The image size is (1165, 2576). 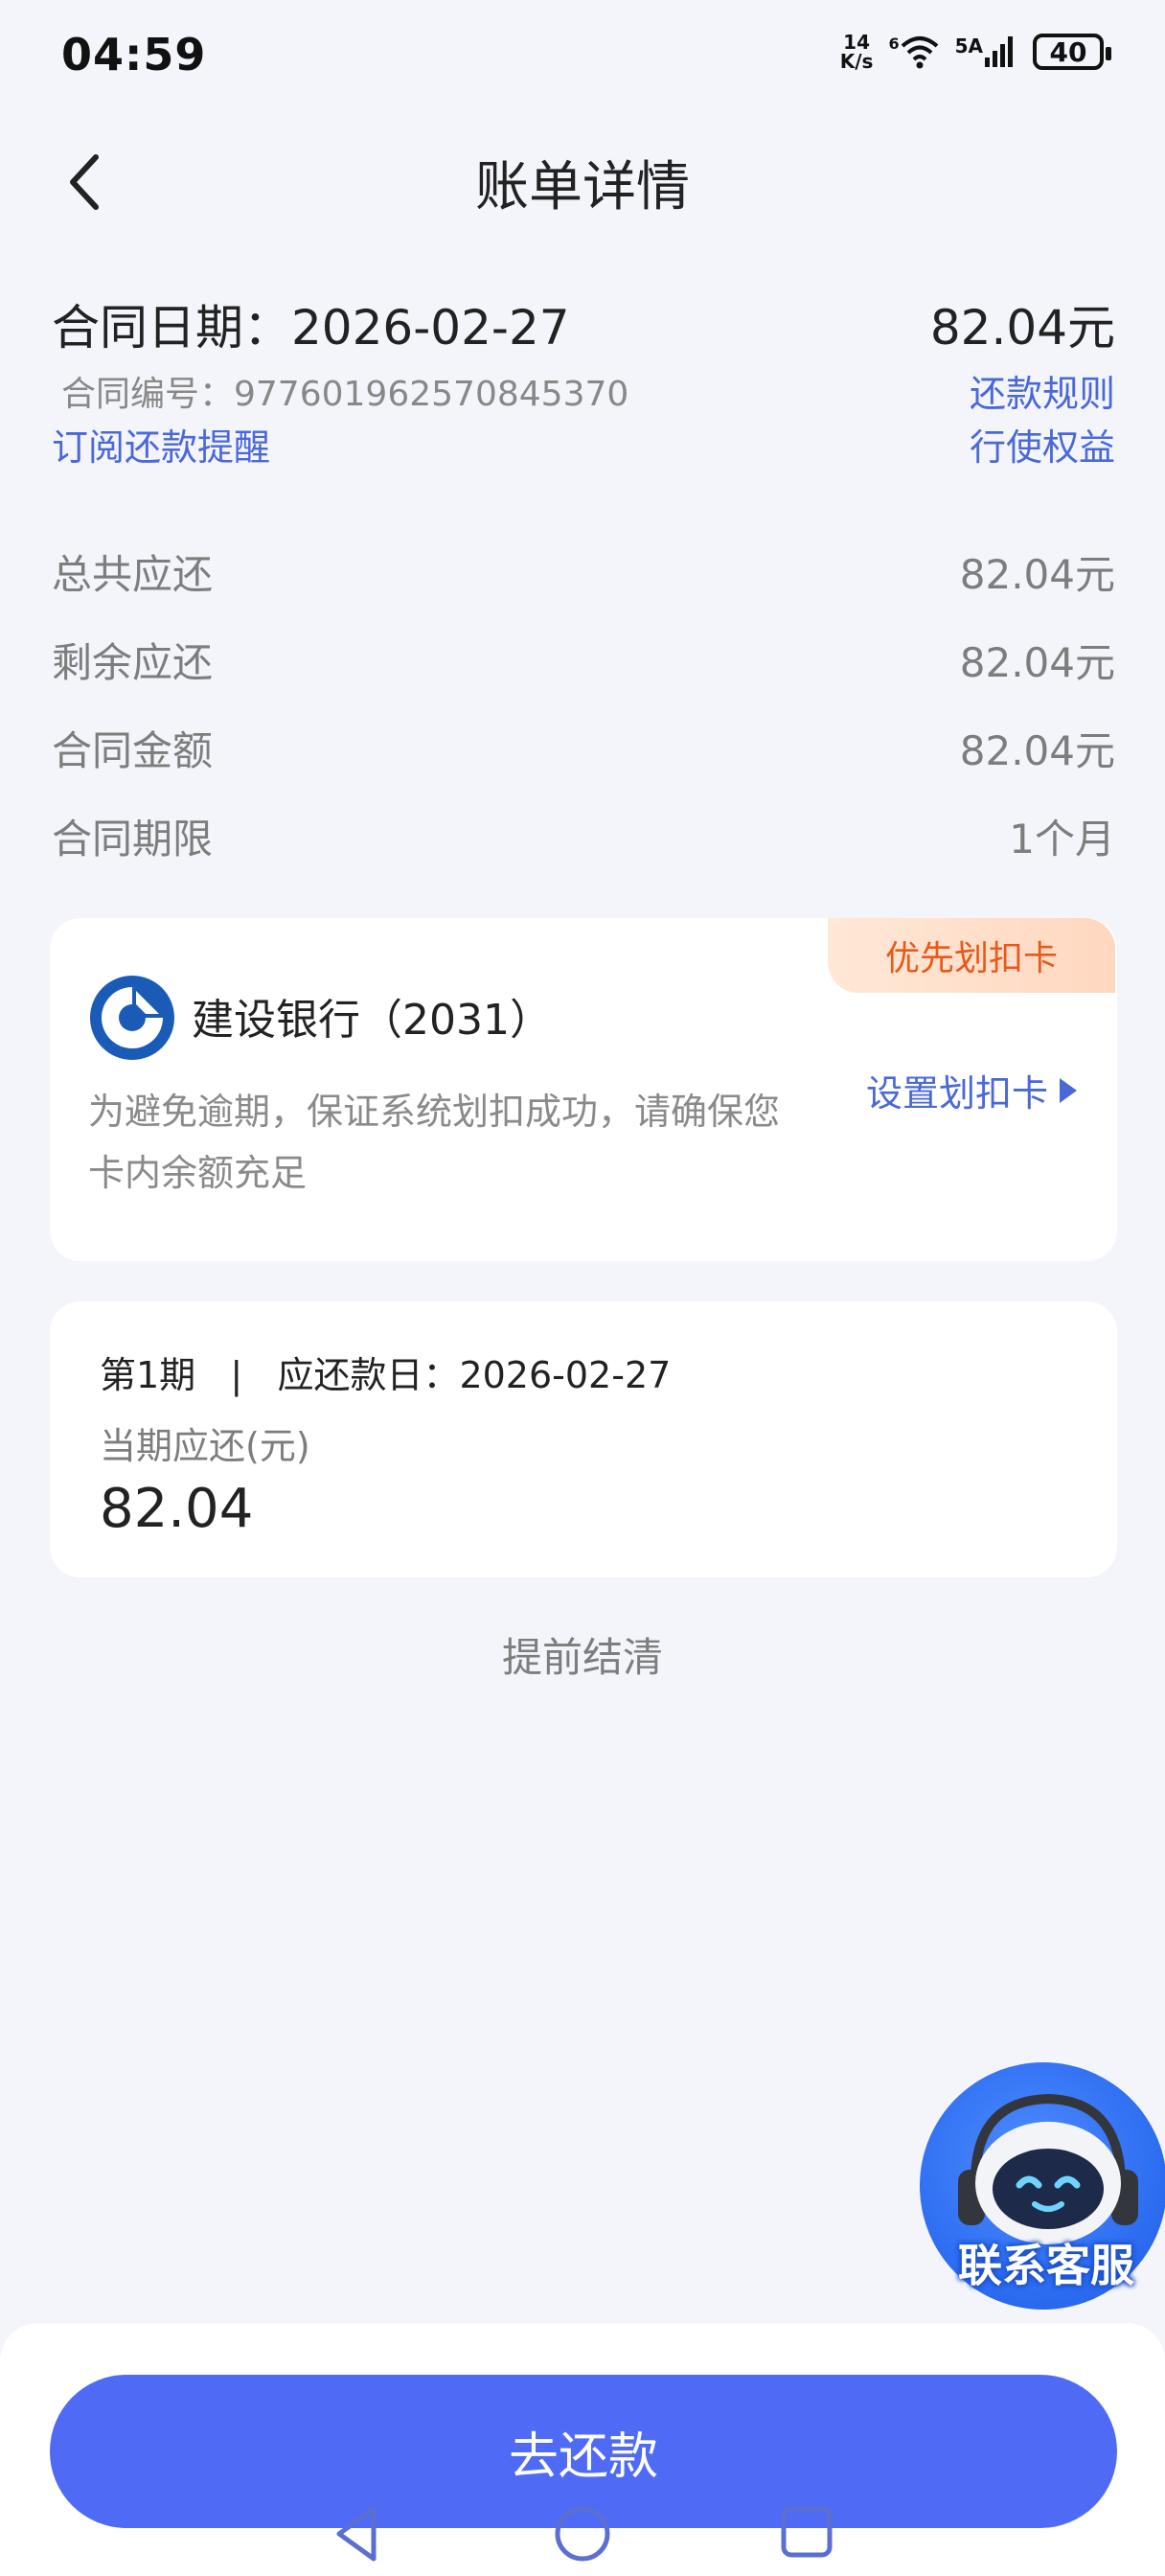 I want to click on priority-card-badge: 优先划扣卡, so click(x=972, y=955).